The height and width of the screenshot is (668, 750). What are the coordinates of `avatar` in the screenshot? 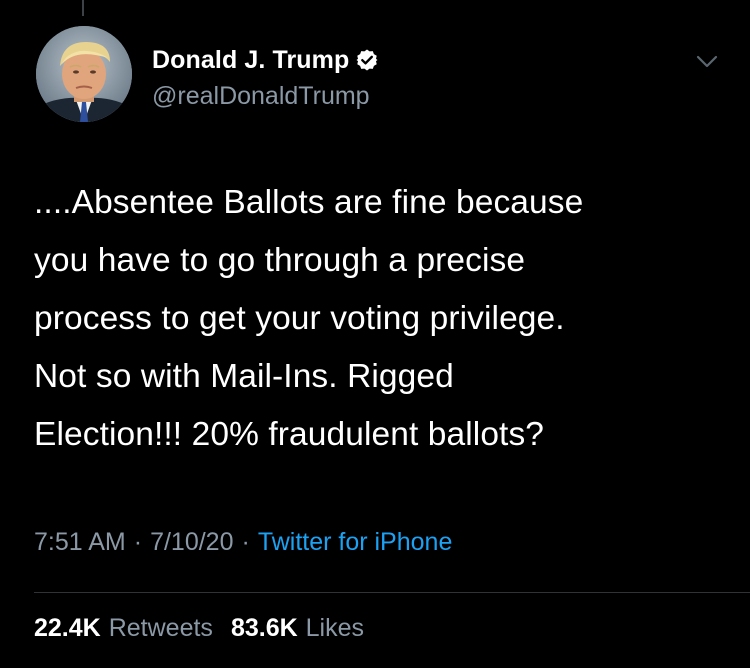 It's located at (84, 74).